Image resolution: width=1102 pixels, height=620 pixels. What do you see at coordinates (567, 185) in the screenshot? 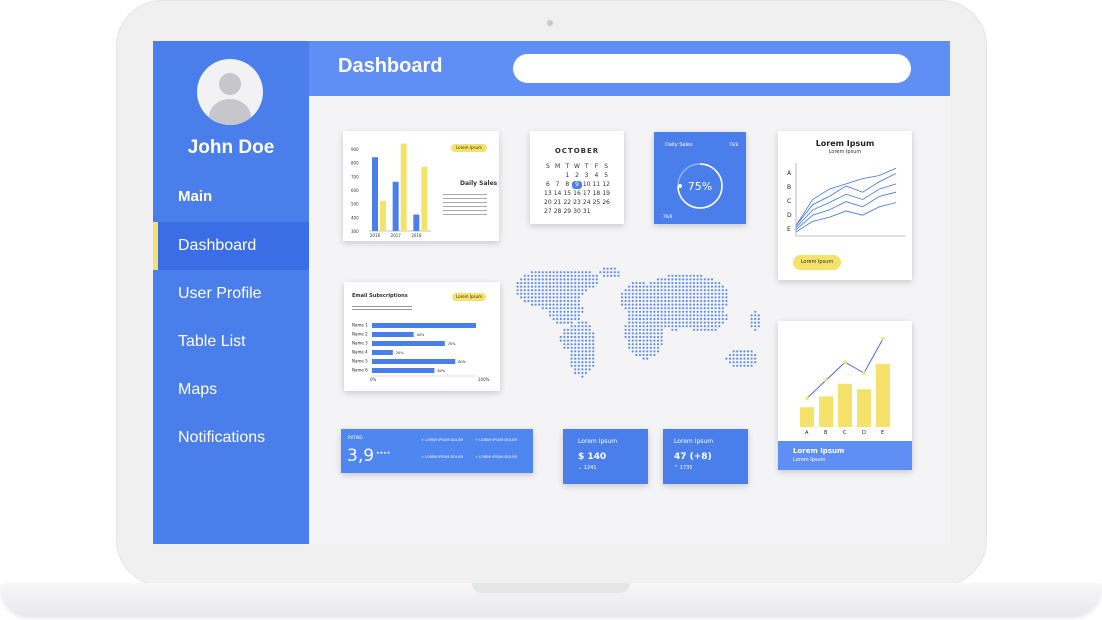
I see `calendar-day: 8` at bounding box center [567, 185].